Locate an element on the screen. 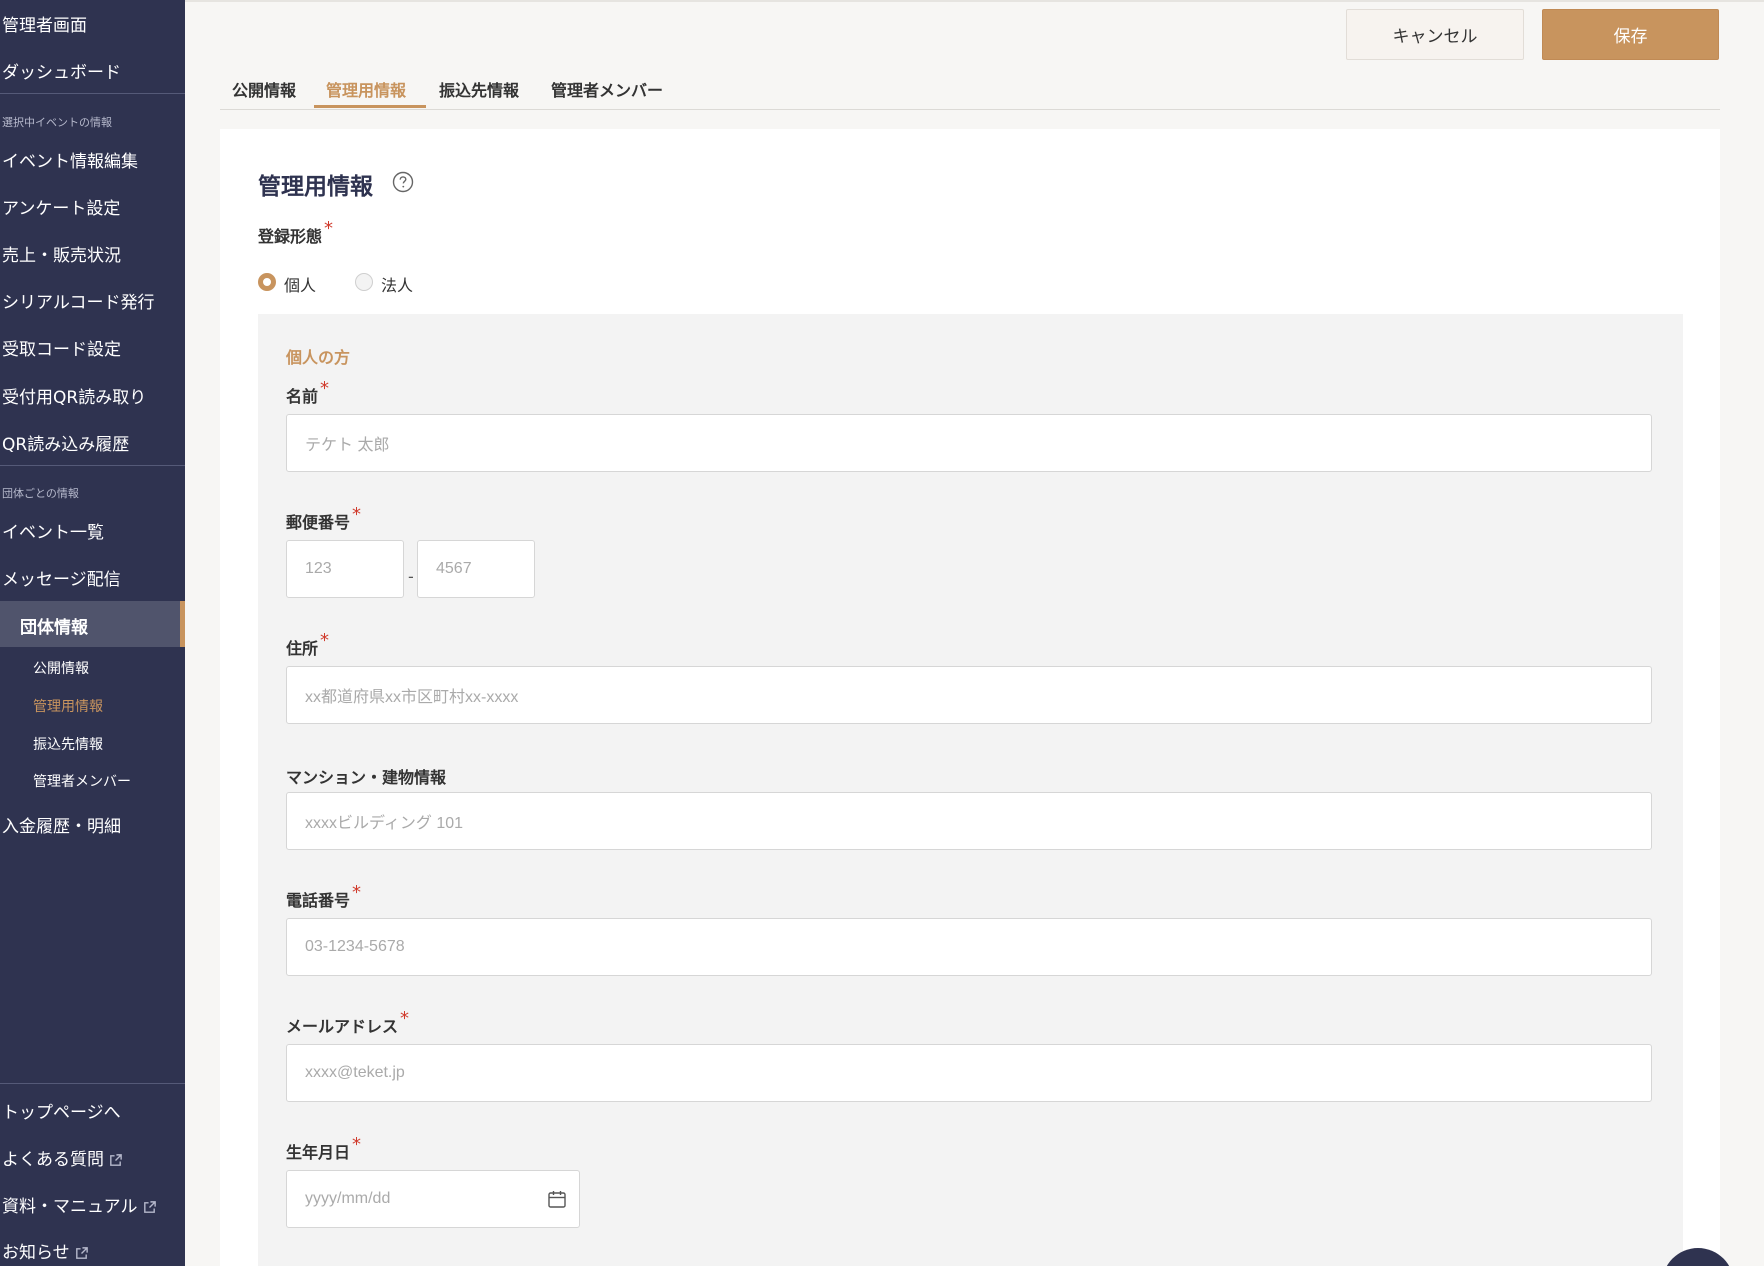  postal-code-second-input: 4567 is located at coordinates (476, 569).